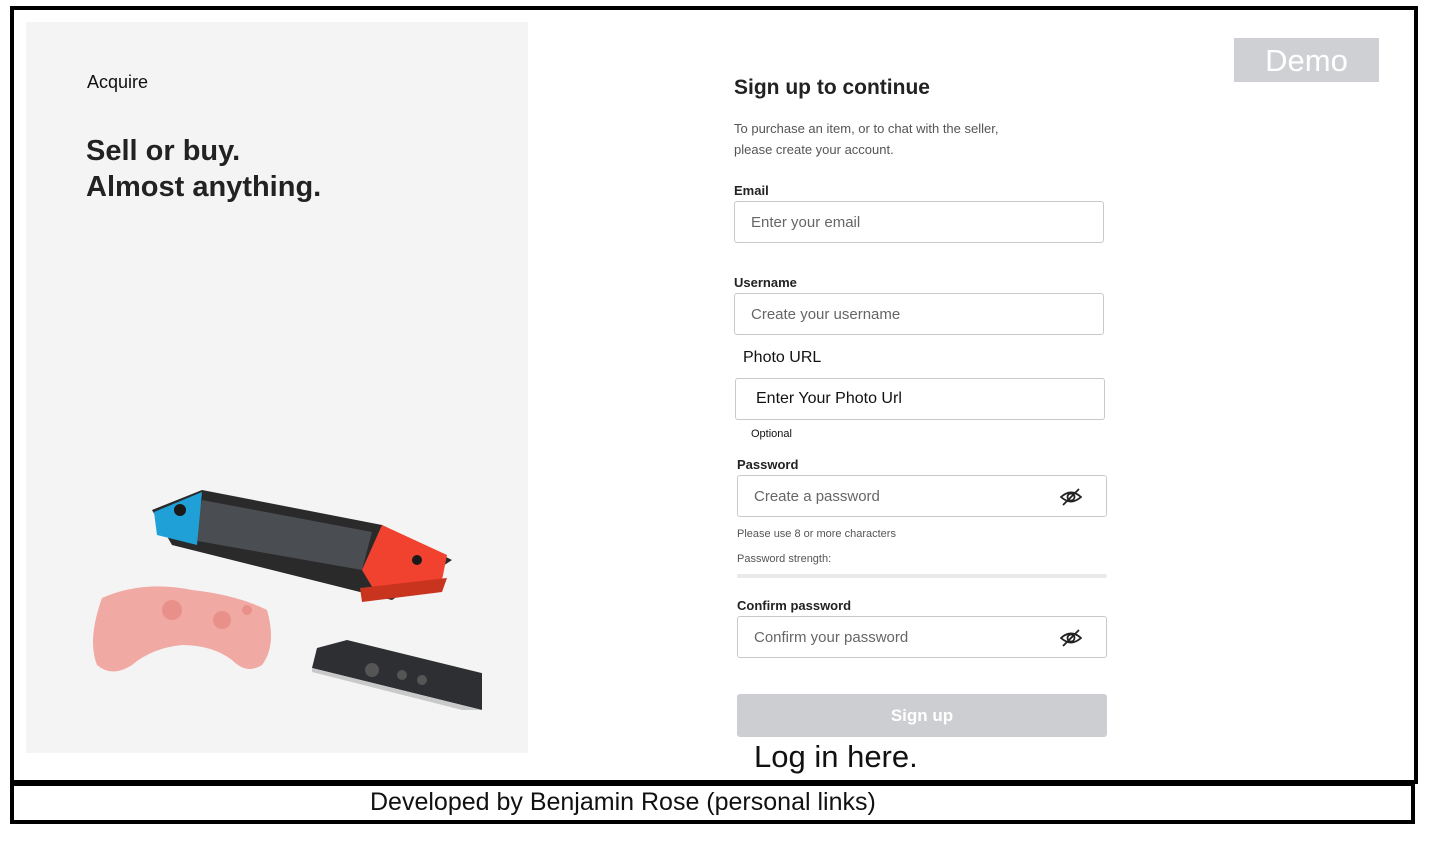 The width and height of the screenshot is (1438, 845). What do you see at coordinates (397, 675) in the screenshot?
I see `remote-image` at bounding box center [397, 675].